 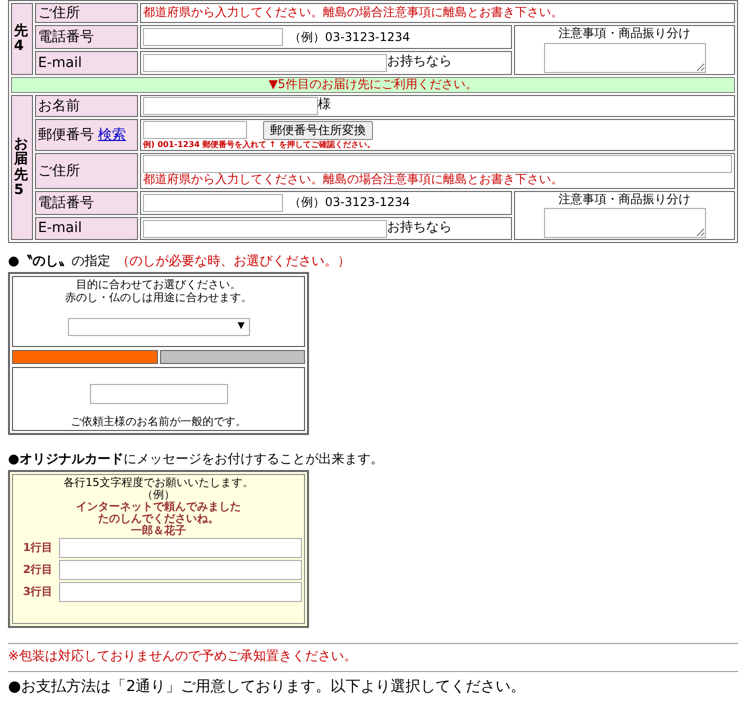 What do you see at coordinates (38, 592) in the screenshot?
I see `line-label: 3行目` at bounding box center [38, 592].